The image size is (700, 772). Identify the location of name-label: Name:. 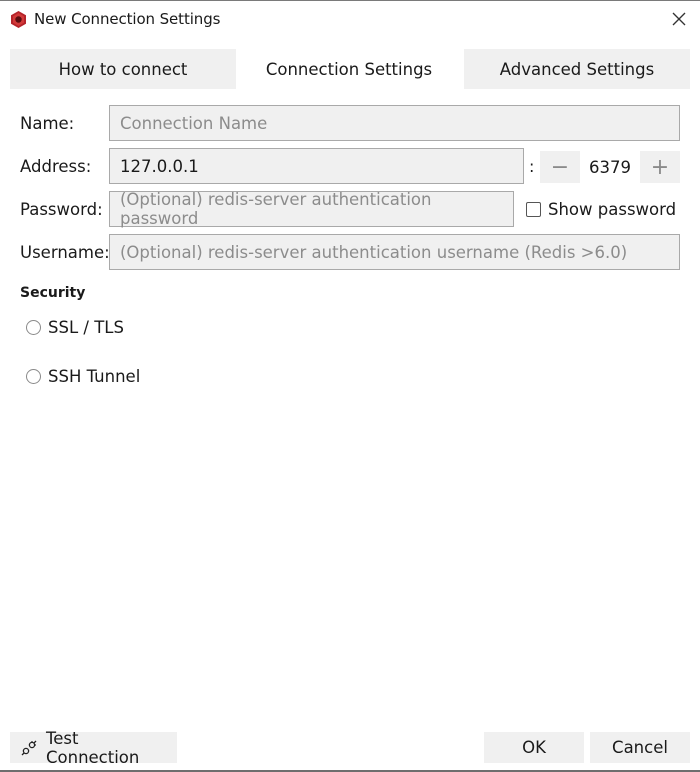
(47, 123).